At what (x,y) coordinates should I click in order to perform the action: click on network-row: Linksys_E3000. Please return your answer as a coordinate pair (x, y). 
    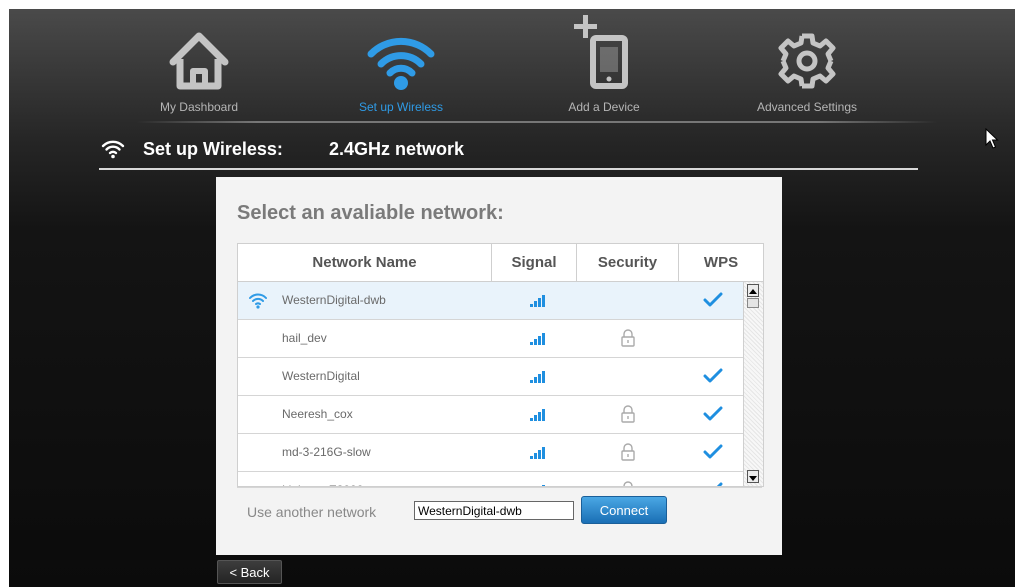
    Looking at the image, I should click on (490, 479).